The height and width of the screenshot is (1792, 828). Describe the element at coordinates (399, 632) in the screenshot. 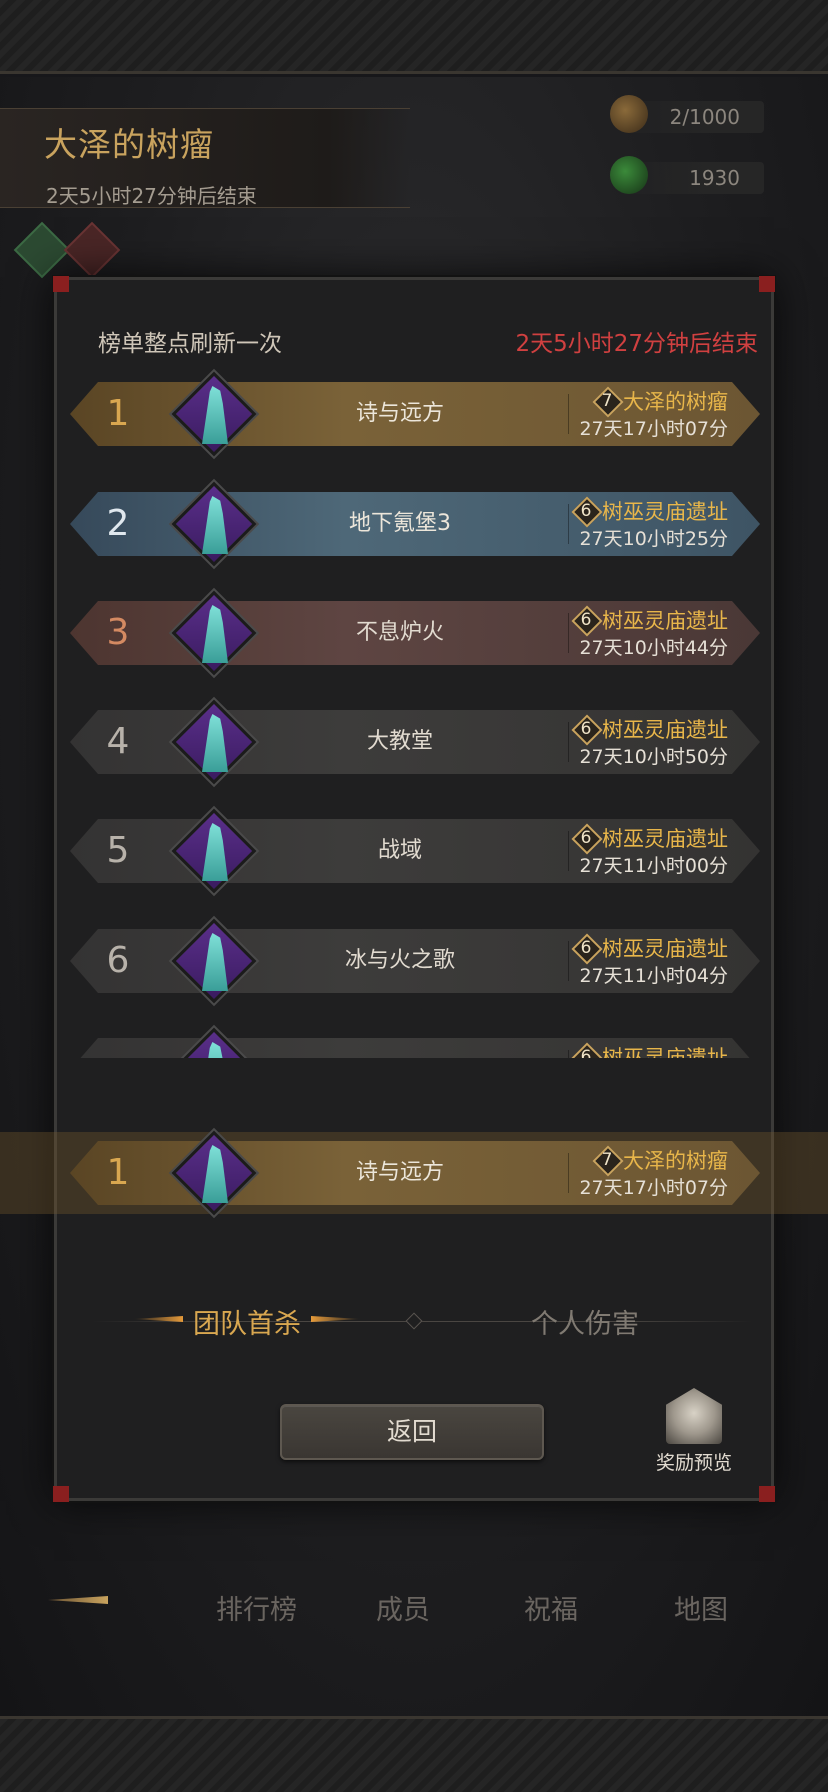

I see `team-name: 不息炉火` at that location.